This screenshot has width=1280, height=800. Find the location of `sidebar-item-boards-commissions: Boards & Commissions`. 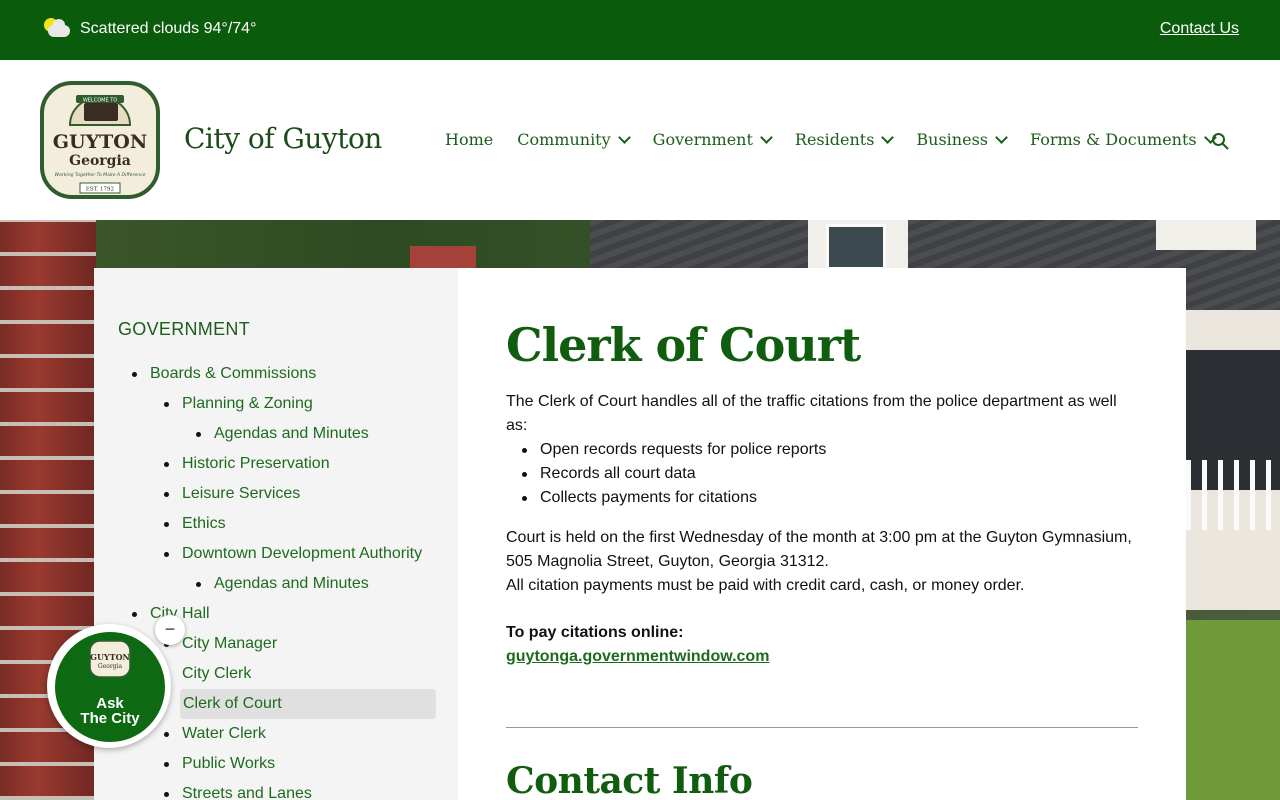

sidebar-item-boards-commissions: Boards & Commissions is located at coordinates (224, 374).